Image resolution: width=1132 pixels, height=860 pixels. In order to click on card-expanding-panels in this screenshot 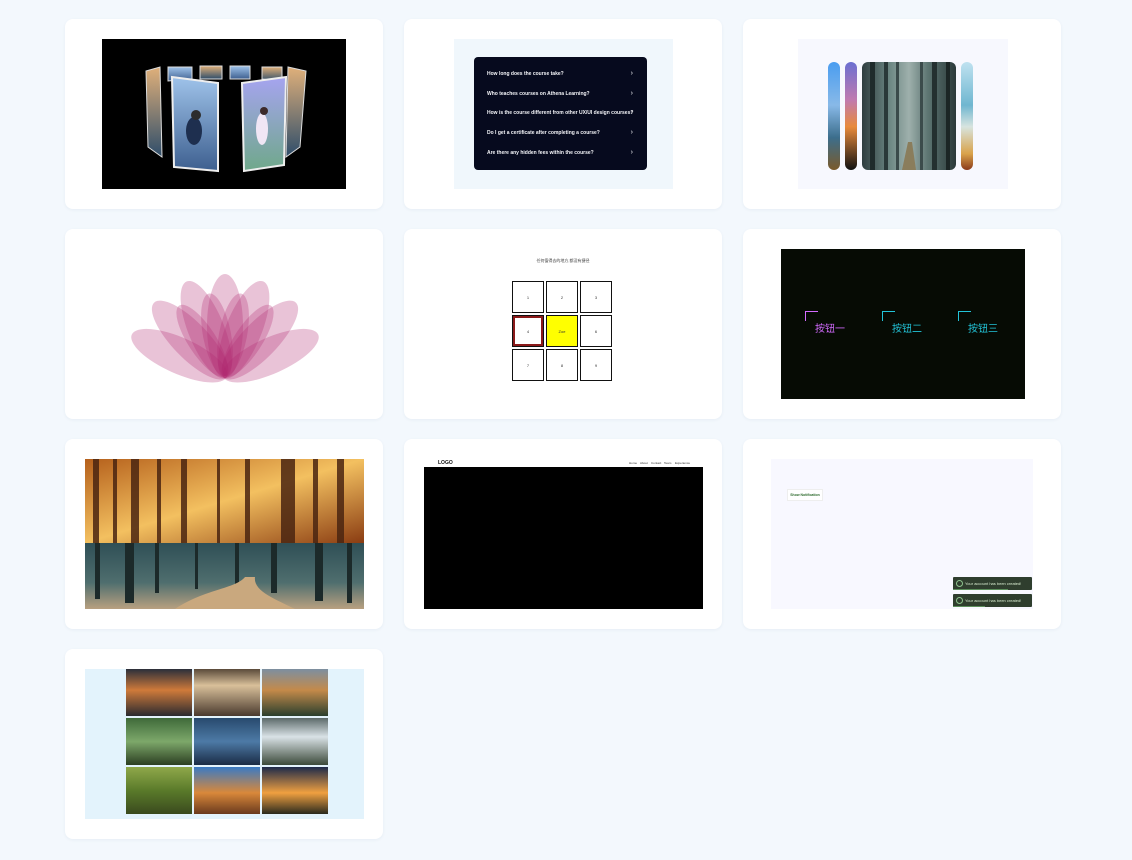, I will do `click(902, 114)`.